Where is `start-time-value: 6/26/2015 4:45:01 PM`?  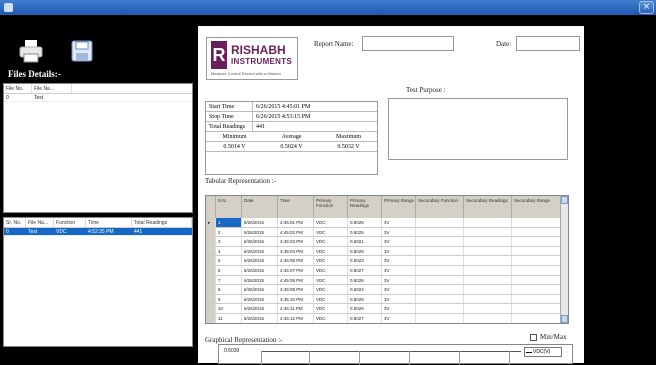 start-time-value: 6/26/2015 4:45:01 PM is located at coordinates (283, 107).